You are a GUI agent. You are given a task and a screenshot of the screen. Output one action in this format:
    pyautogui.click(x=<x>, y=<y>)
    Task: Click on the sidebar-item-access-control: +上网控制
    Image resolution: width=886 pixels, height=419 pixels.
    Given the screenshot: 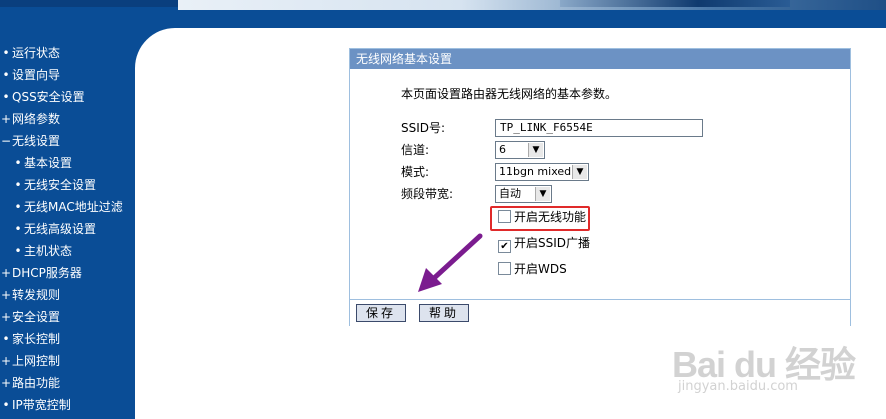 What is the action you would take?
    pyautogui.click(x=67, y=361)
    